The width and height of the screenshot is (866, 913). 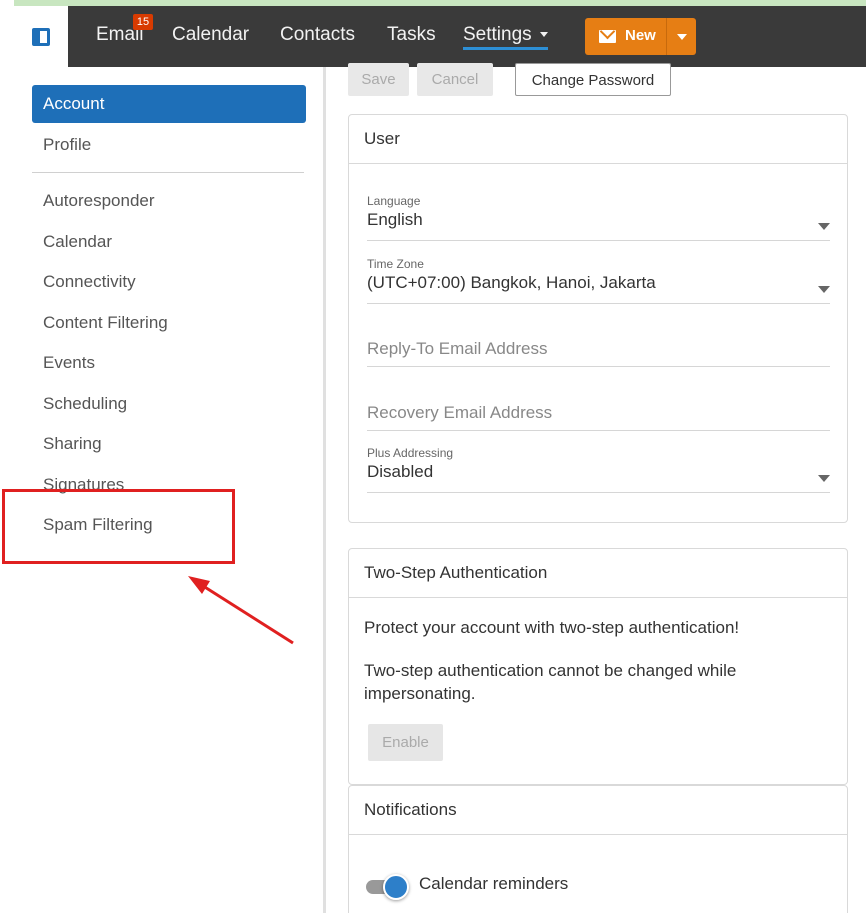 I want to click on notifications-card: Notifications Calendar reminders, so click(x=598, y=849).